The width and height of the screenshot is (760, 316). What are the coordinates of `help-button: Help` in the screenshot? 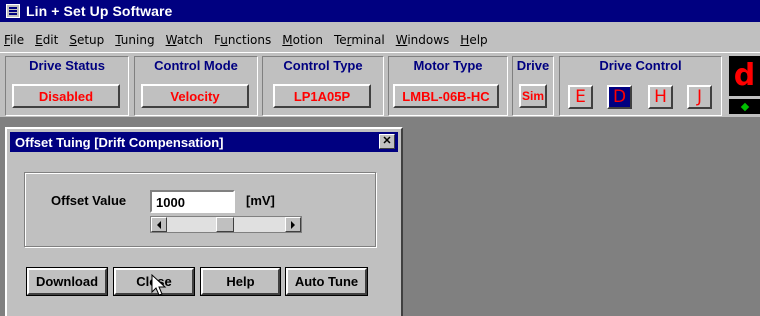 It's located at (240, 281).